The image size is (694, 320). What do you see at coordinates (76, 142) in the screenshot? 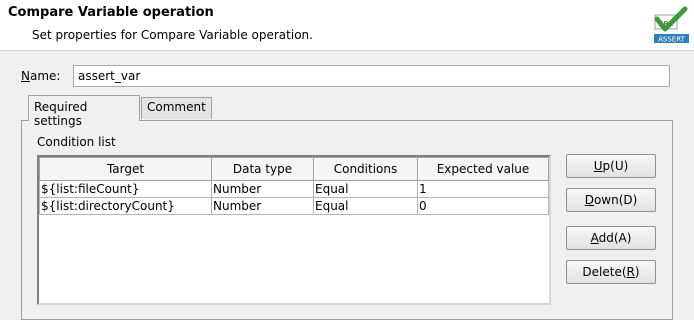
I see `condition-list-label: Condition list` at bounding box center [76, 142].